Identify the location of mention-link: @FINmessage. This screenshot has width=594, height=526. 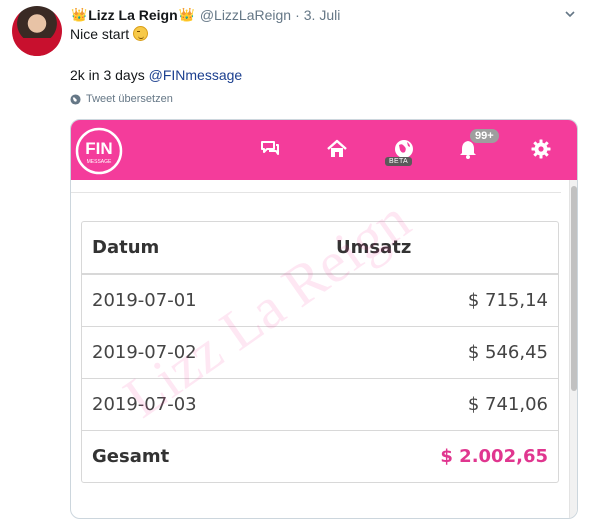
(196, 75).